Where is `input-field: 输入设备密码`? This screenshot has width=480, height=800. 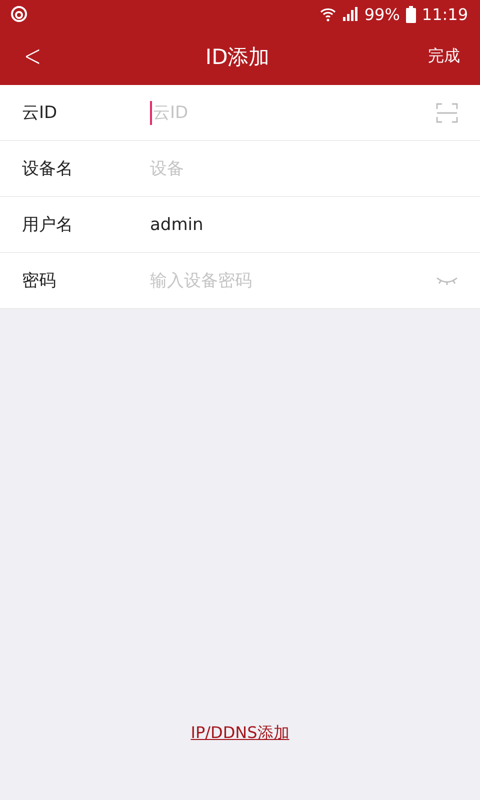 input-field: 输入设备密码 is located at coordinates (293, 281).